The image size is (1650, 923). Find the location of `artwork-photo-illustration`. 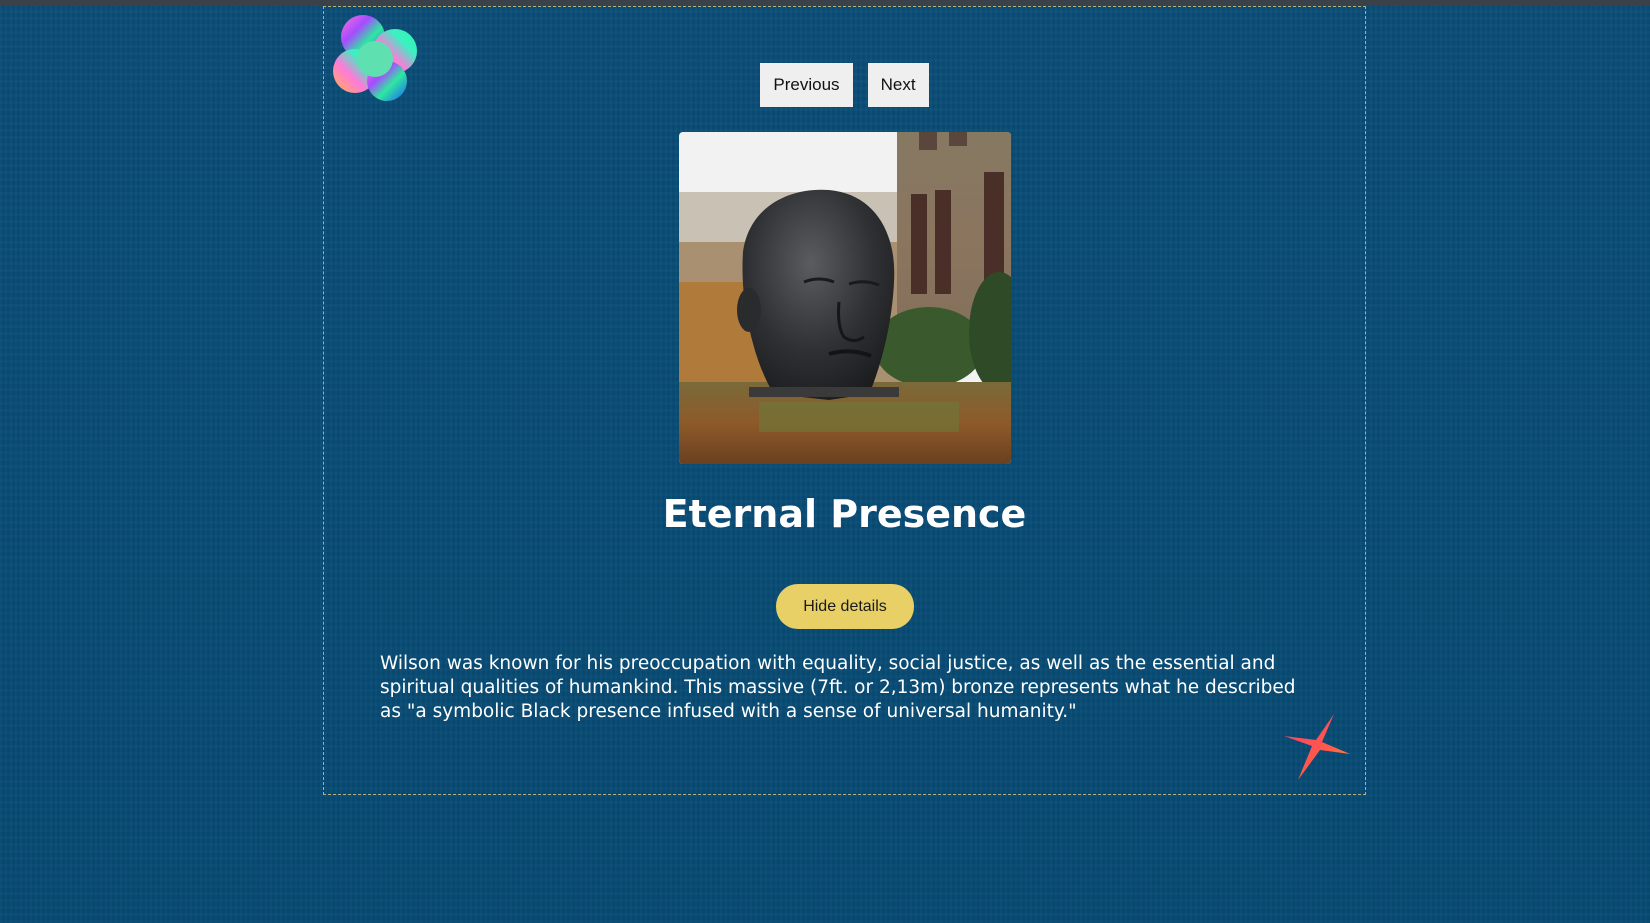

artwork-photo-illustration is located at coordinates (845, 298).